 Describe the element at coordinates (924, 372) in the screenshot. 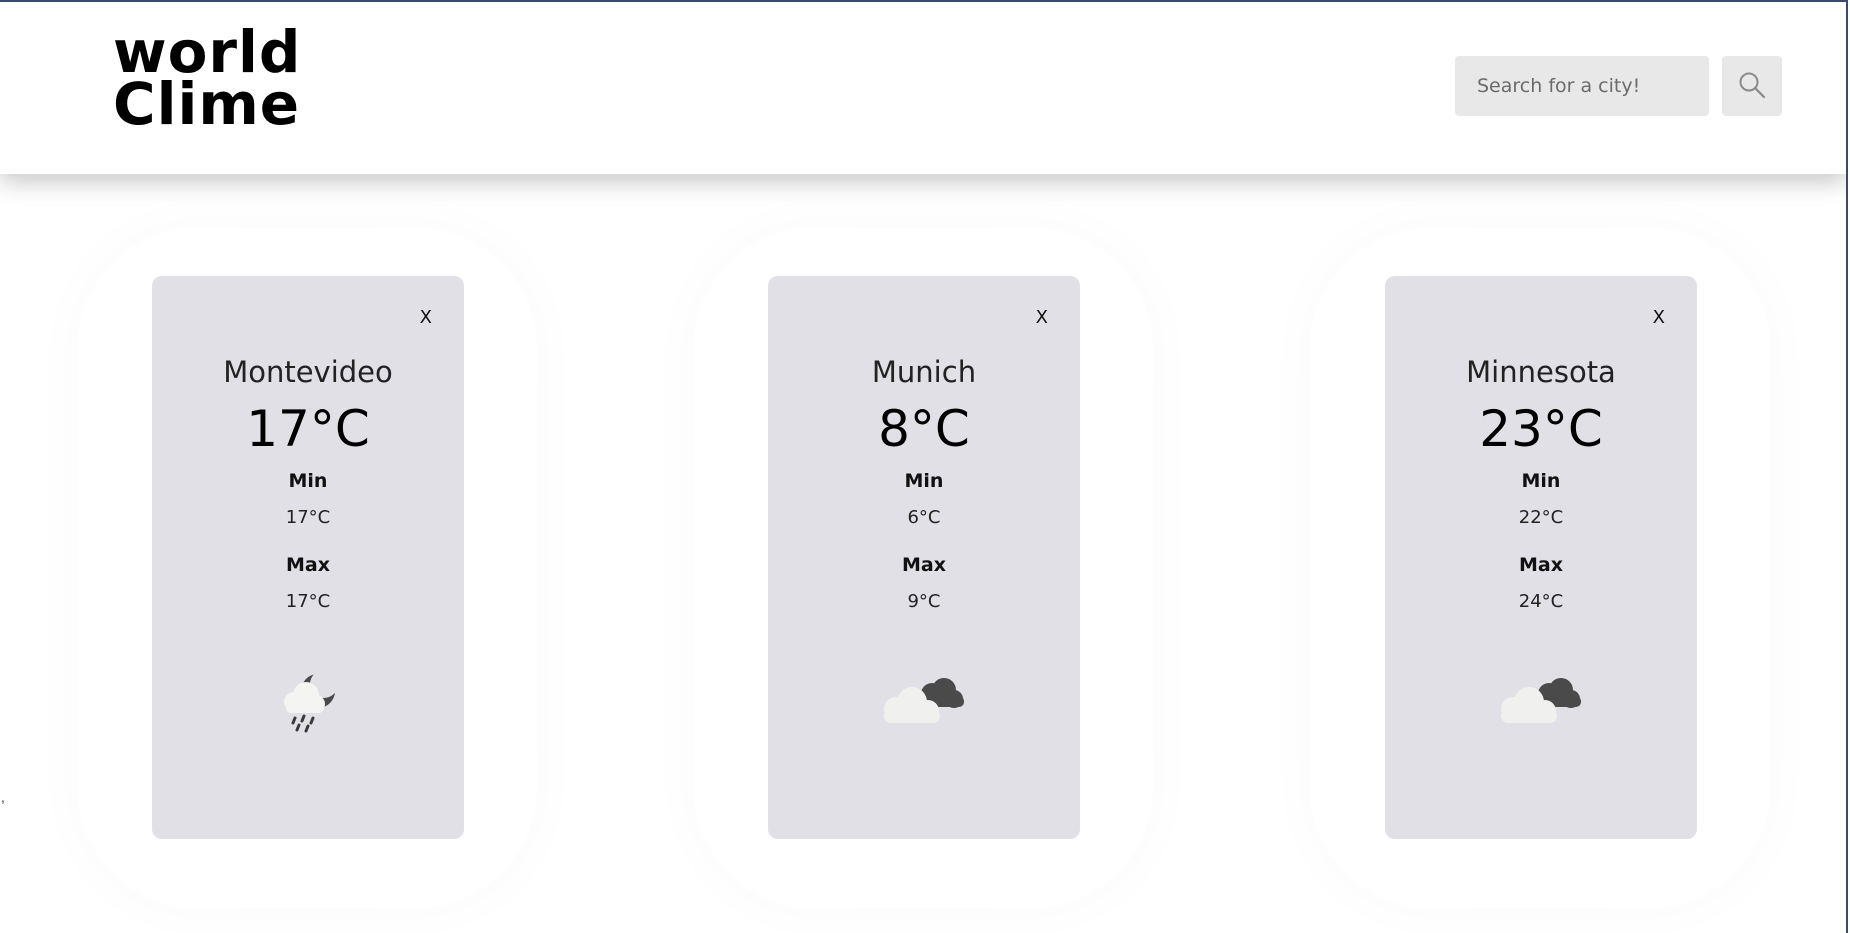

I see `city-name: Munich` at that location.